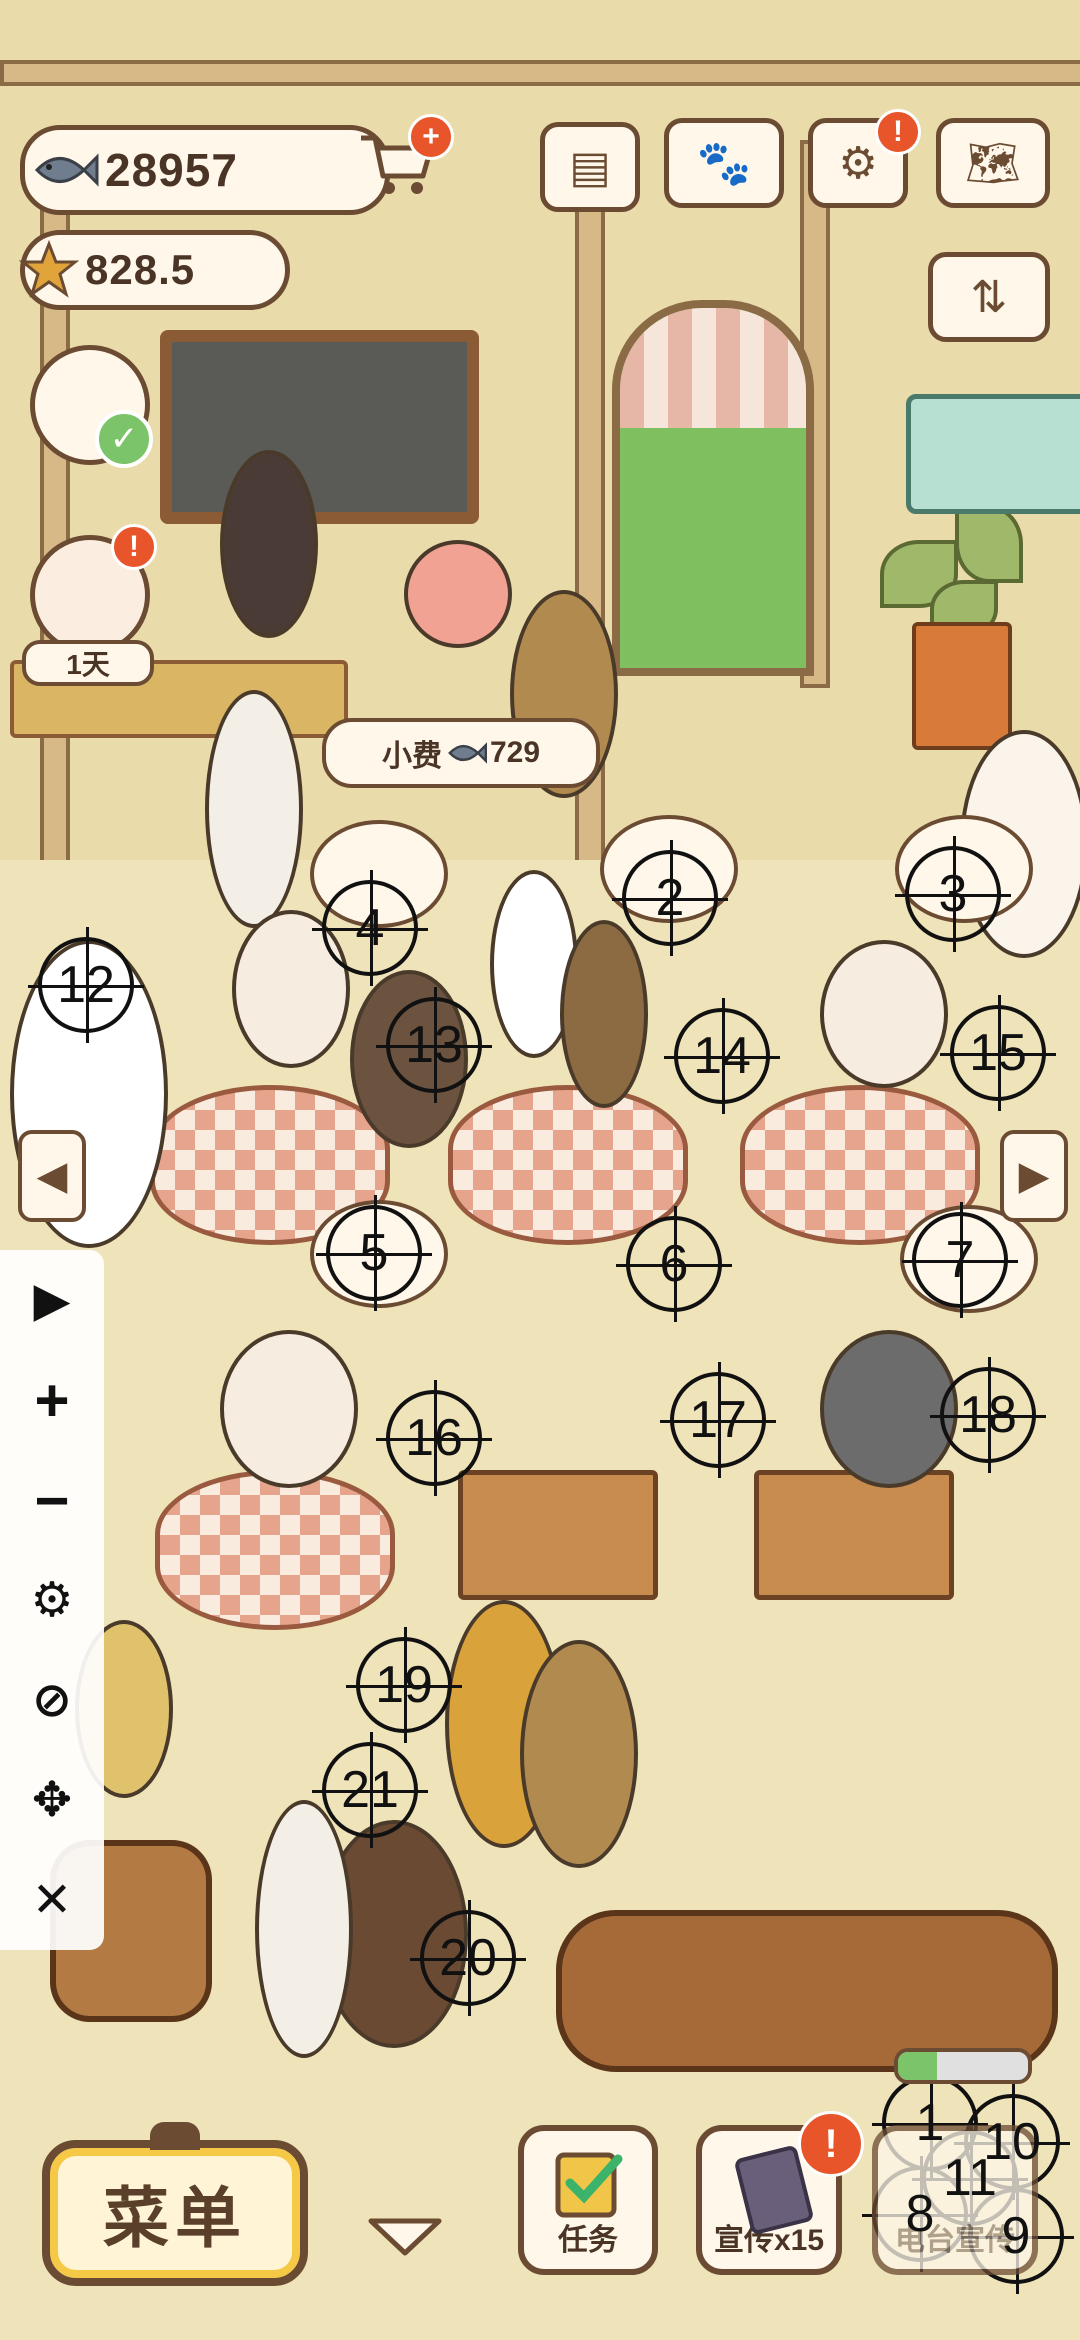  What do you see at coordinates (269, 544) in the screenshot?
I see `cat-waiter` at bounding box center [269, 544].